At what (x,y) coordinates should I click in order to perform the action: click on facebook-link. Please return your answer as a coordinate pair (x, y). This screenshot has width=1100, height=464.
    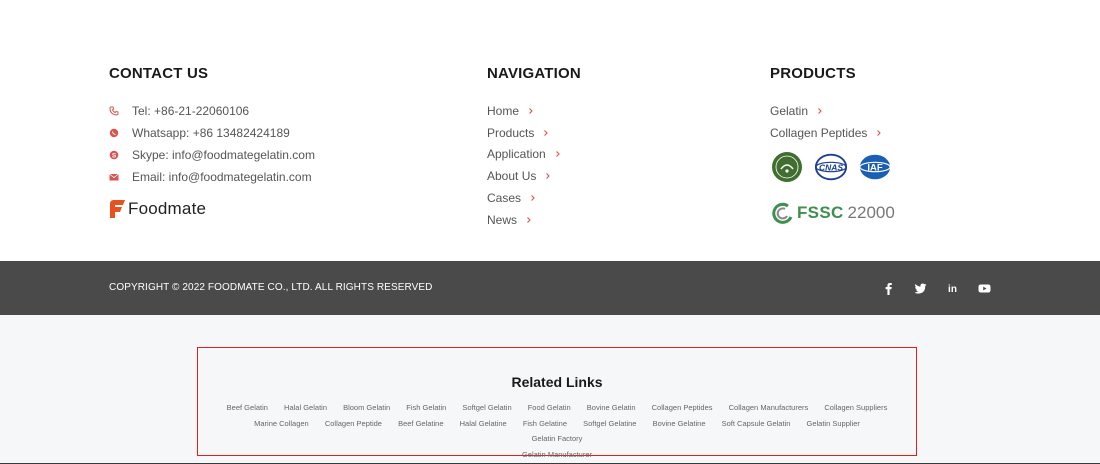
    Looking at the image, I should click on (888, 288).